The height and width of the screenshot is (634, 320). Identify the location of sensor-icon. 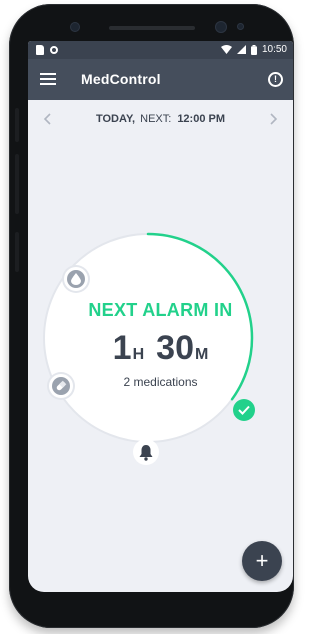
(75, 27).